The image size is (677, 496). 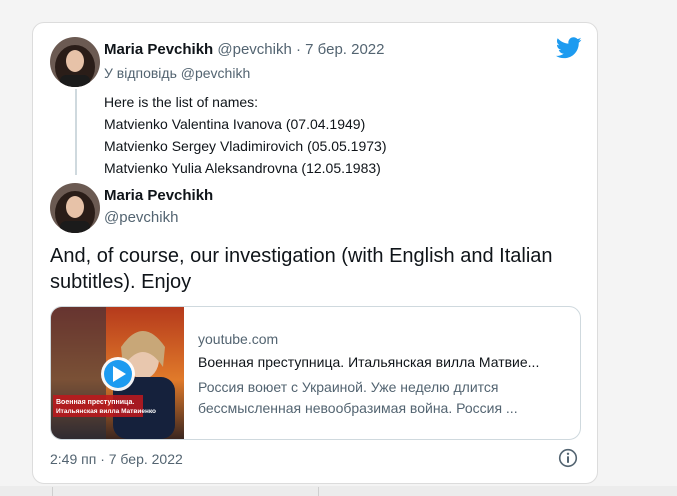 I want to click on reply-to-label: У відповідь @pevchikh, so click(x=177, y=73).